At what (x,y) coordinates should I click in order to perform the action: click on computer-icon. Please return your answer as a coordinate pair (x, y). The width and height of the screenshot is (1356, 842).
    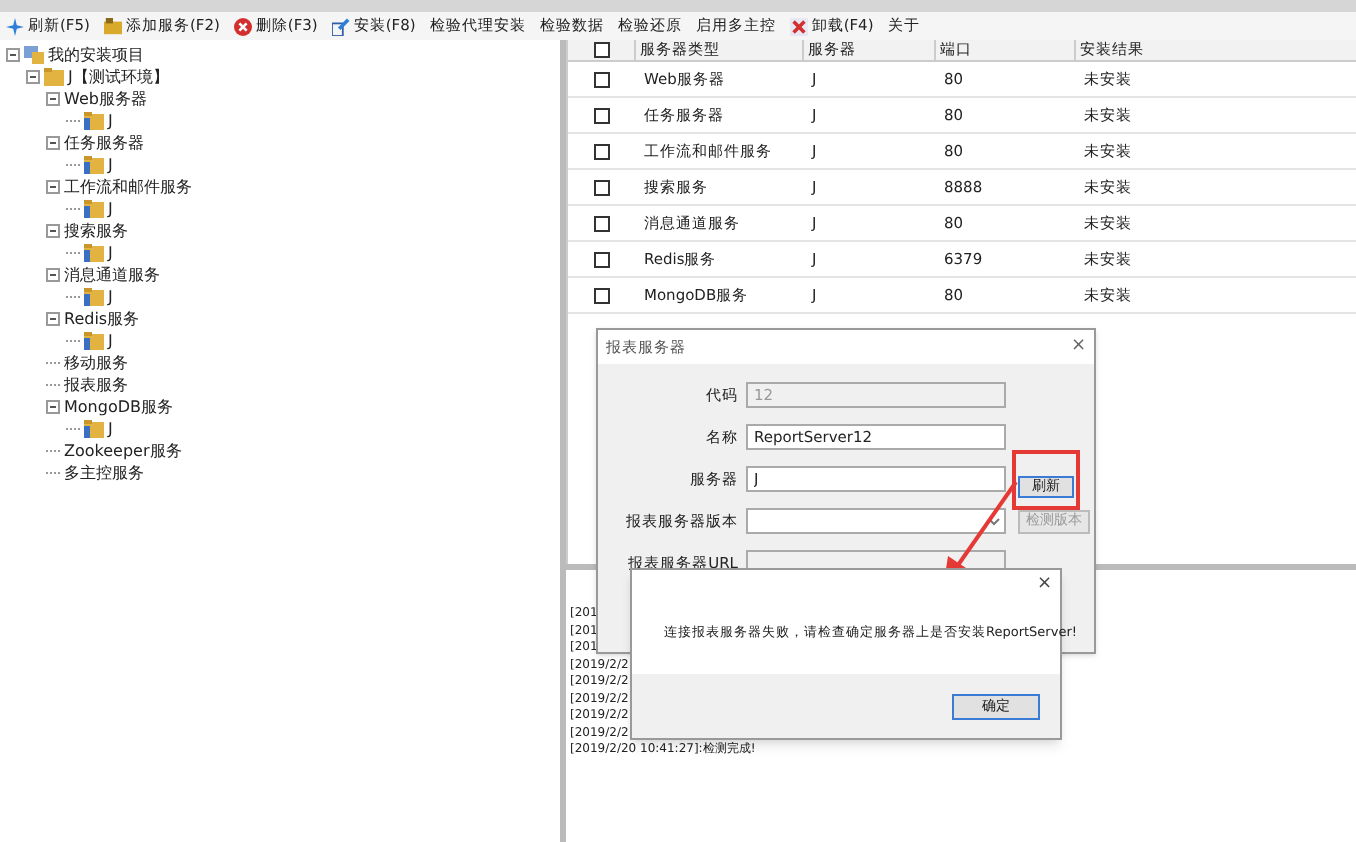
    Looking at the image, I should click on (34, 55).